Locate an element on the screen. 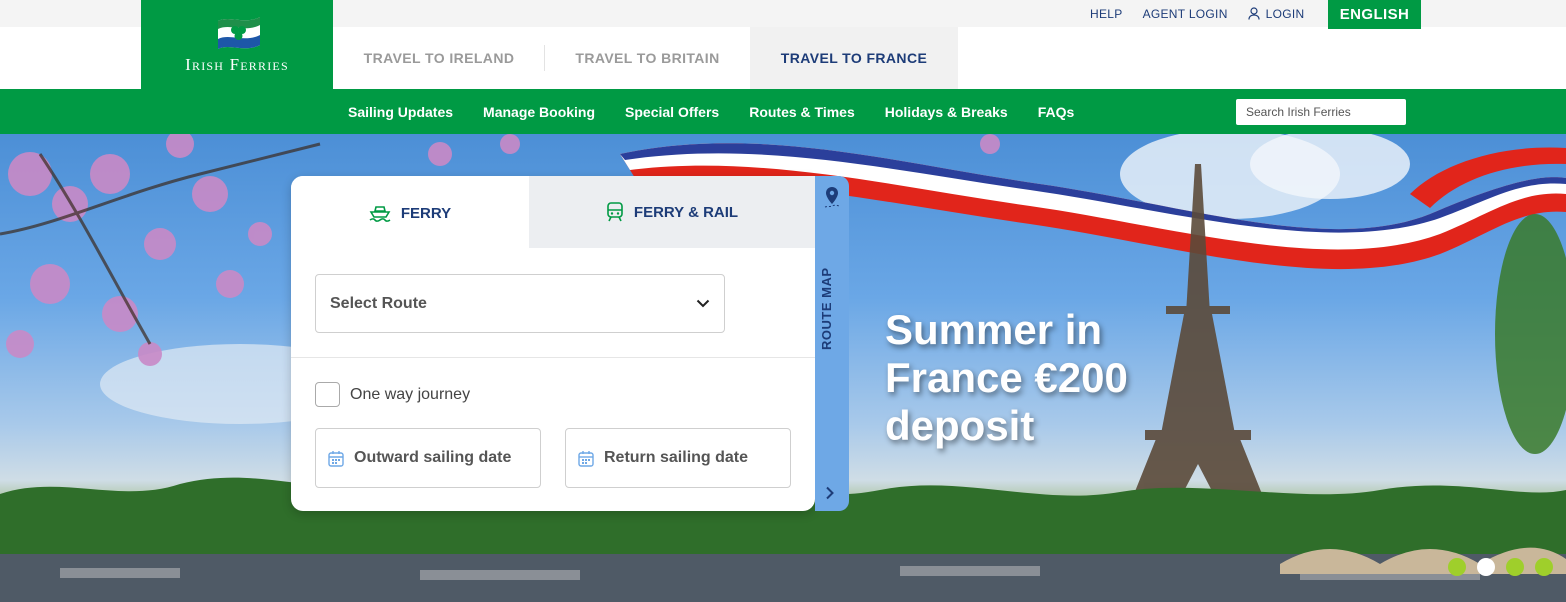 The image size is (1566, 602). nav-sailing-updates: Sailing Updates is located at coordinates (400, 112).